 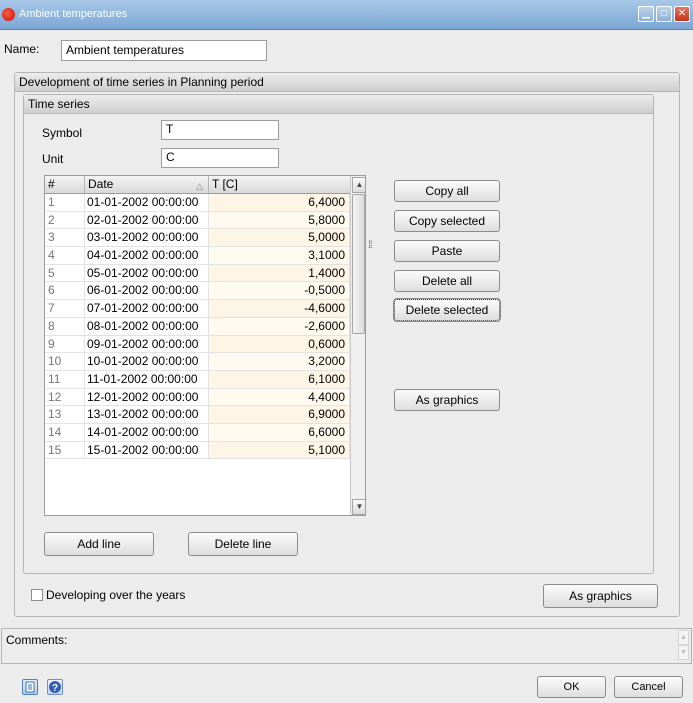 I want to click on row-number-cell: 13, so click(x=65, y=415).